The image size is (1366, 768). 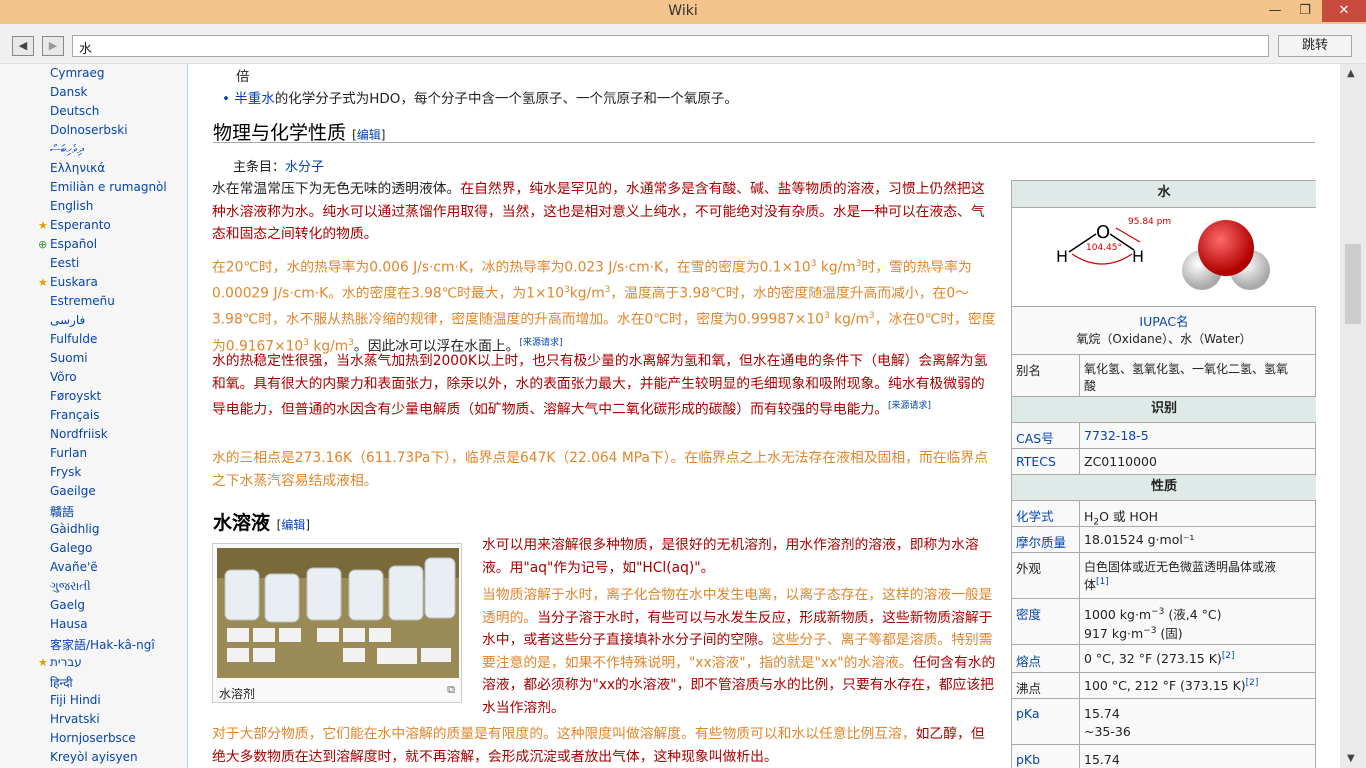 I want to click on close-button: ✕, so click(x=1344, y=11).